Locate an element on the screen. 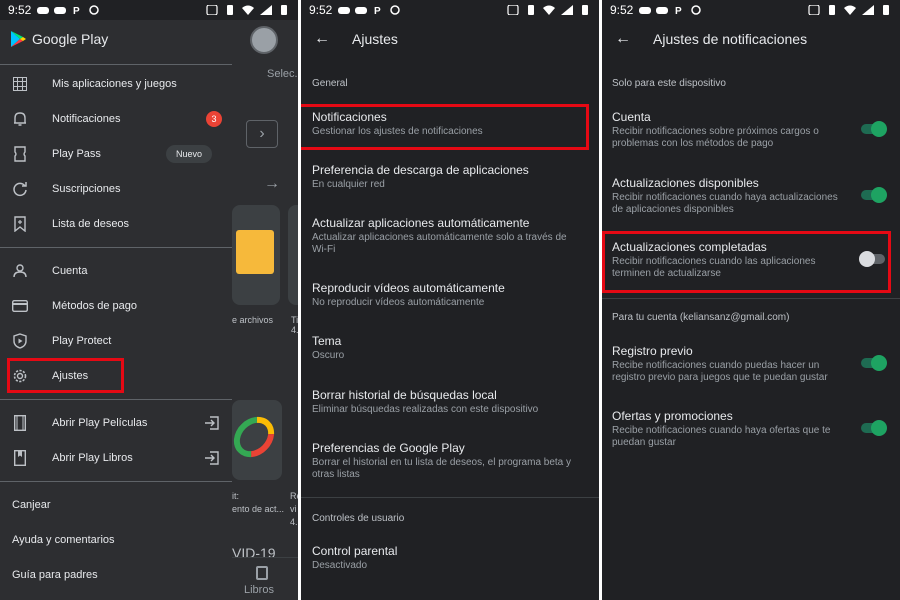  toggle-switch-account is located at coordinates (874, 129).